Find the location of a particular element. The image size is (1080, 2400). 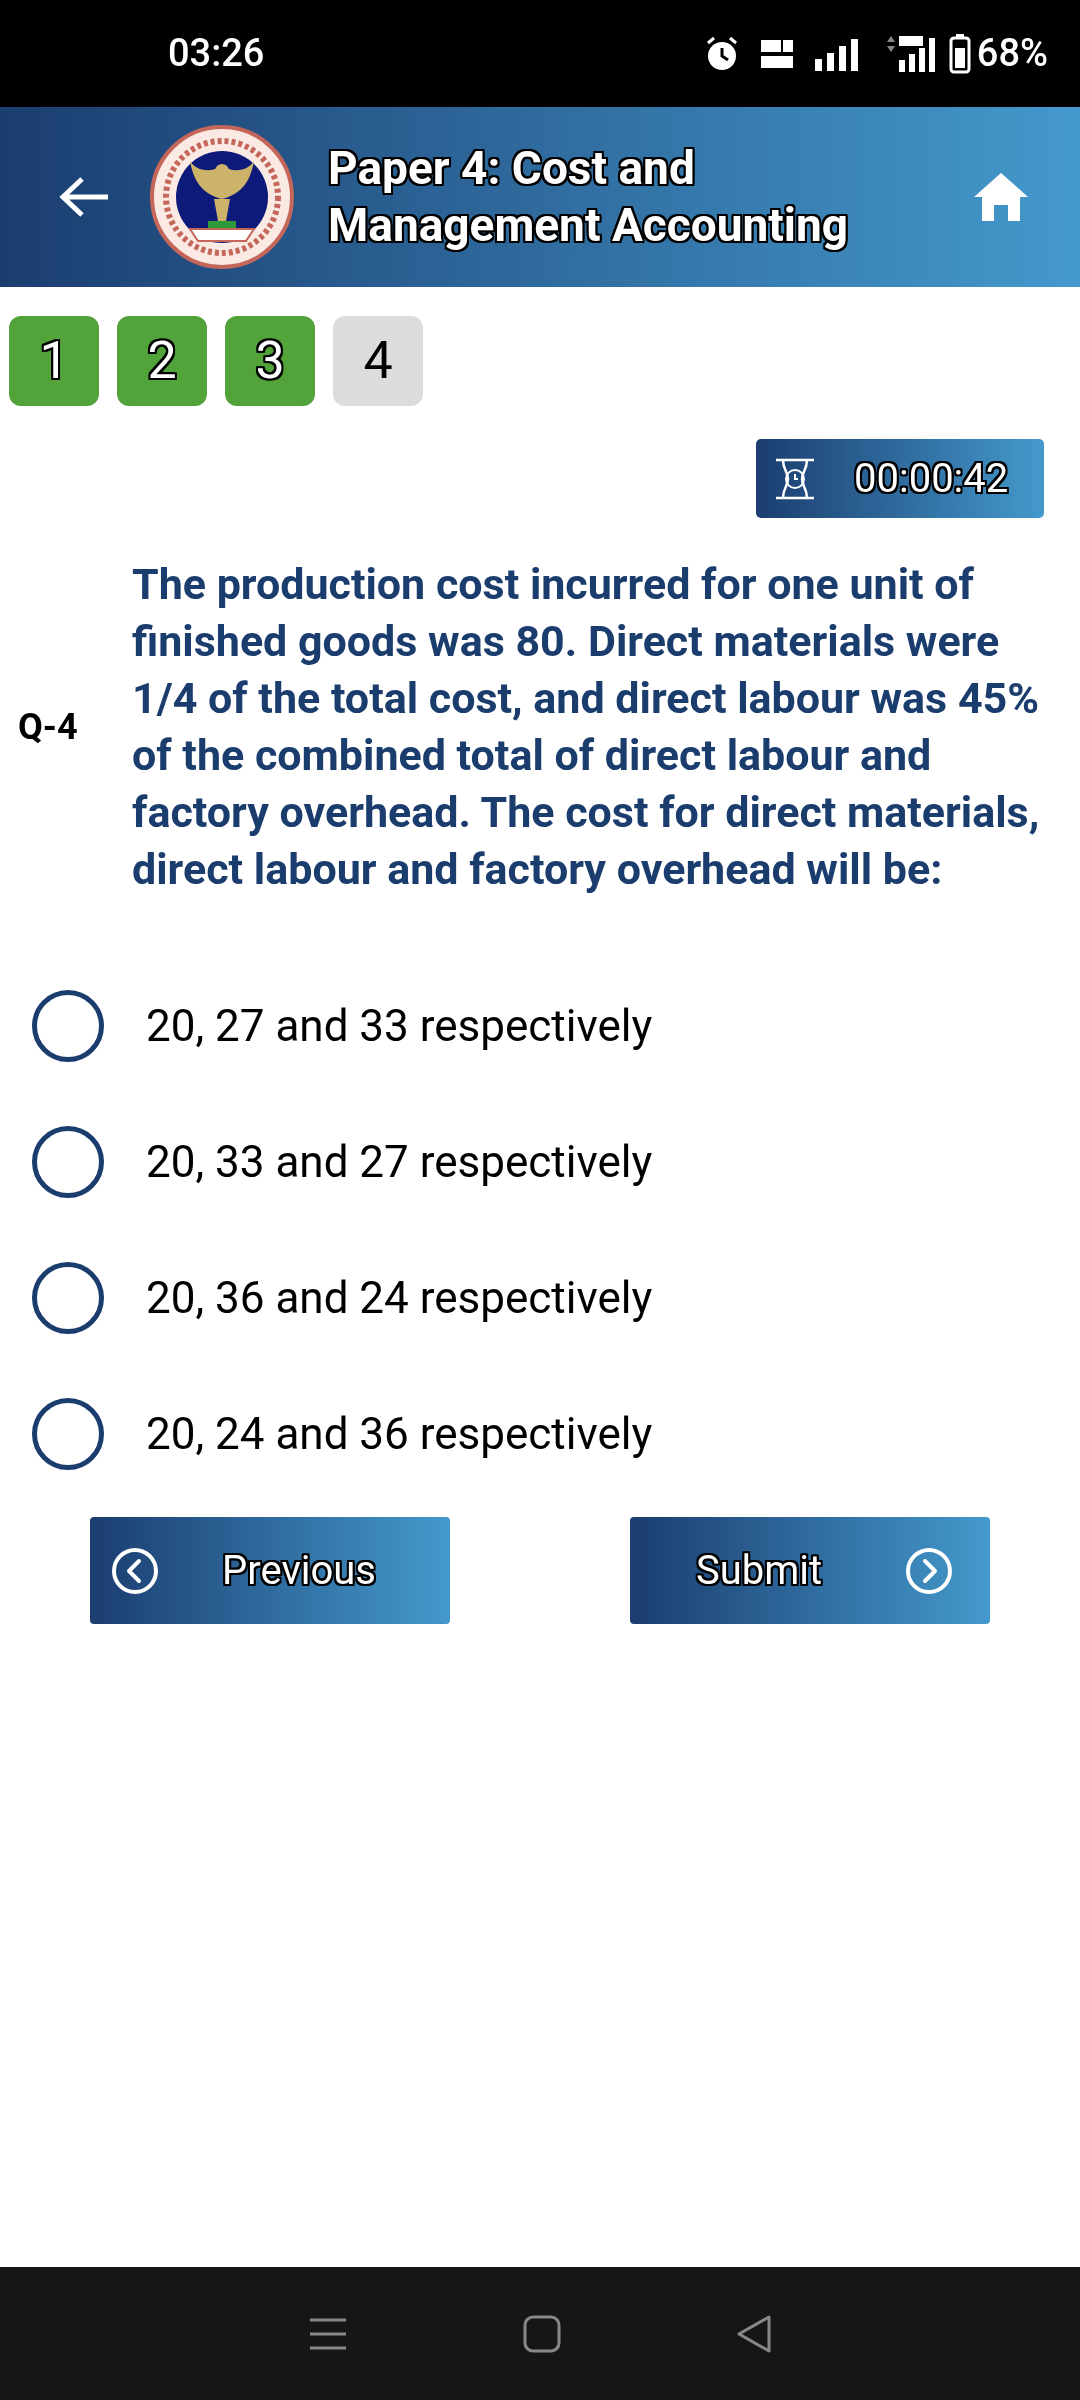

home-square-icon is located at coordinates (542, 2333).